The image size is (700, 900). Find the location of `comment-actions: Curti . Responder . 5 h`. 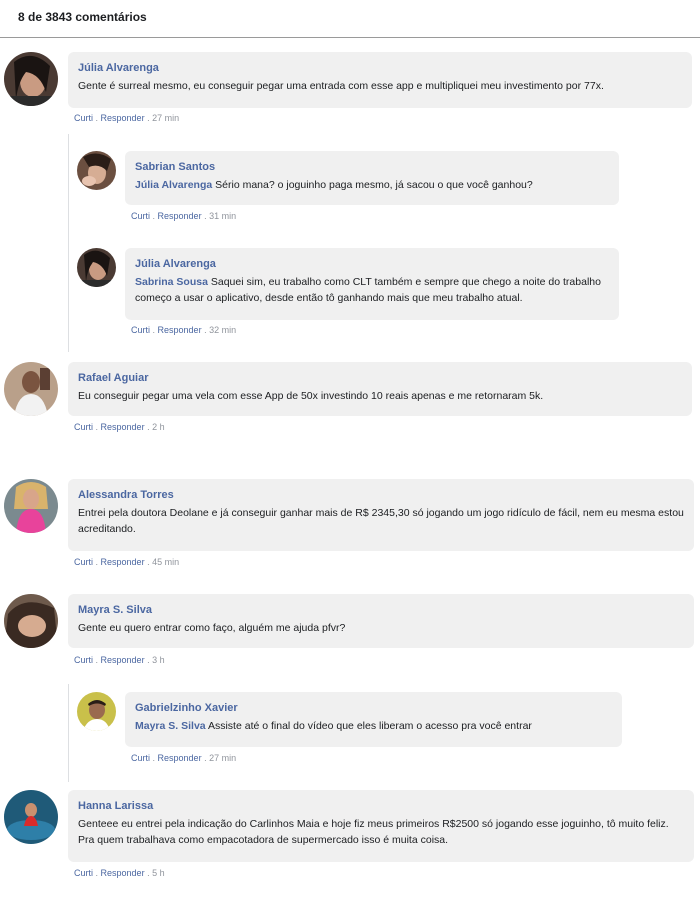

comment-actions: Curti . Responder . 5 h is located at coordinates (119, 873).